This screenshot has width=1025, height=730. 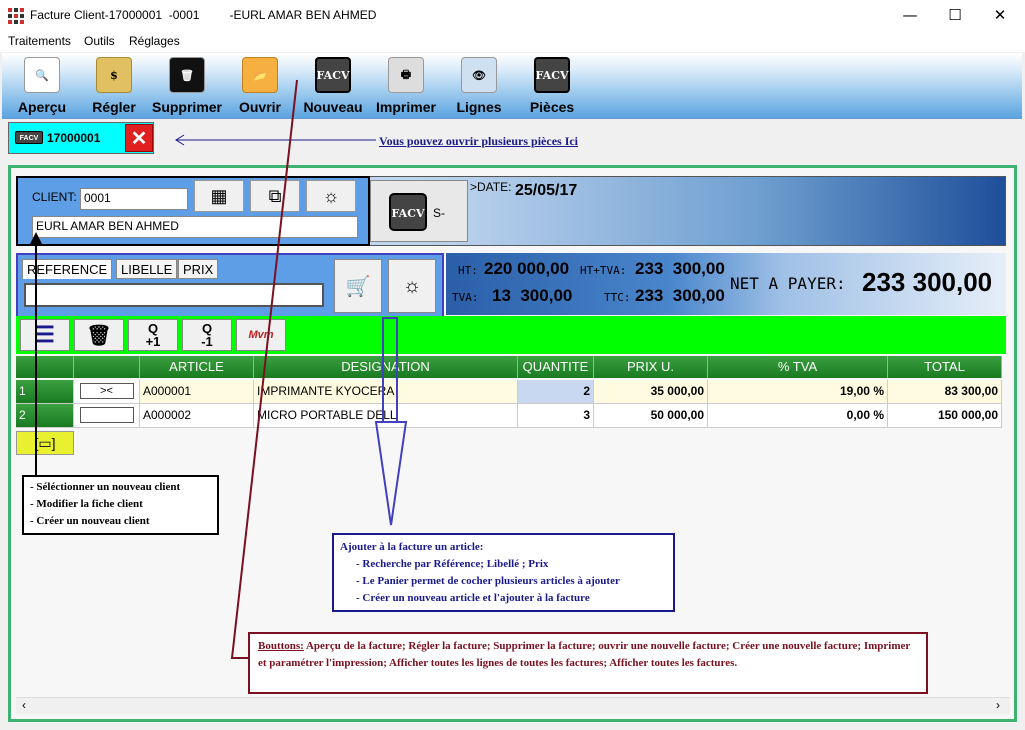 I want to click on note-line: - Modifier la fiche client, so click(x=86, y=504).